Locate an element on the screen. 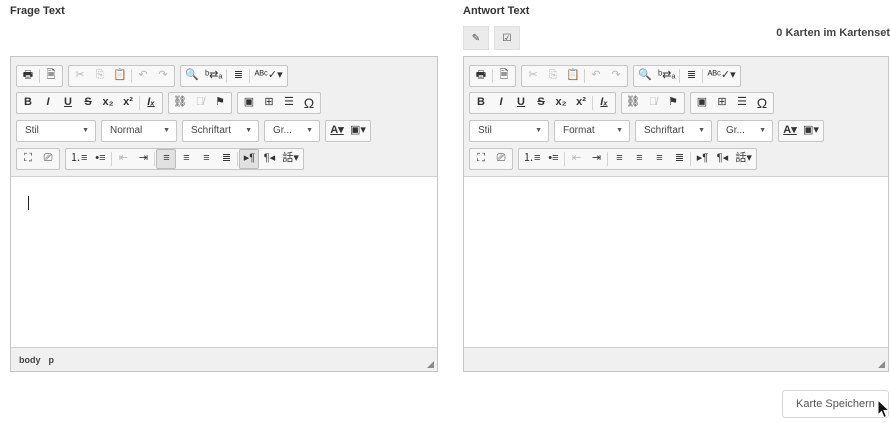 This screenshot has height=423, width=890. editing-group: 🔍 ᵇ⇄ₐ ≣ ᴬᴮᶜ✓▾ is located at coordinates (234, 75).